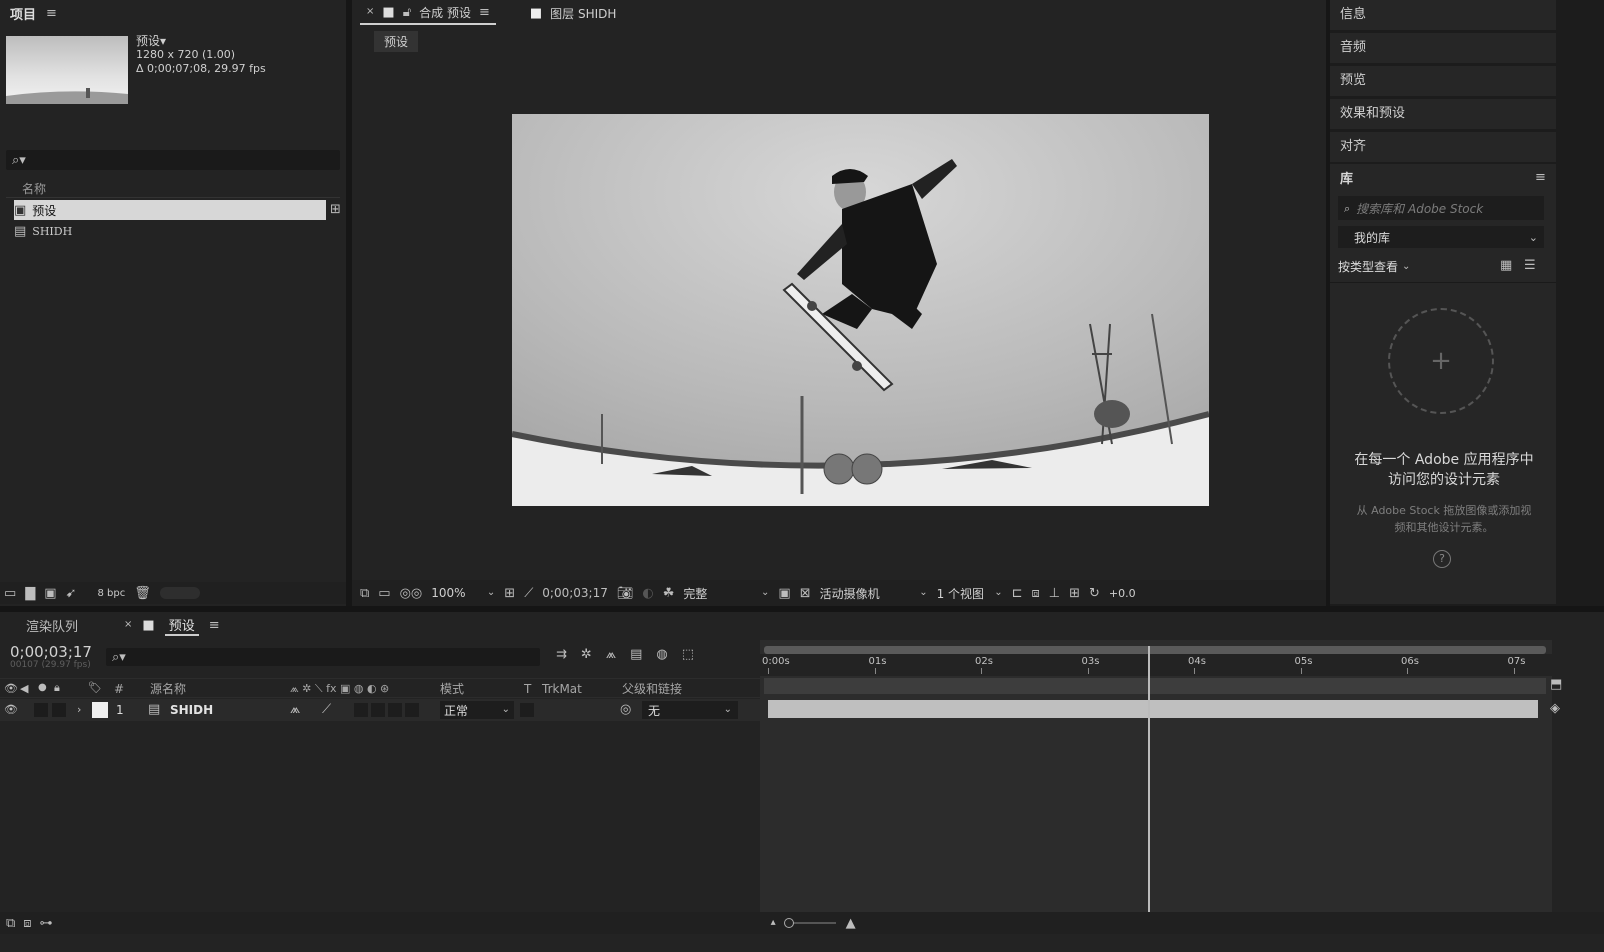 The width and height of the screenshot is (1604, 952). Describe the element at coordinates (1443, 48) in the screenshot. I see `panel-audio: 音频` at that location.